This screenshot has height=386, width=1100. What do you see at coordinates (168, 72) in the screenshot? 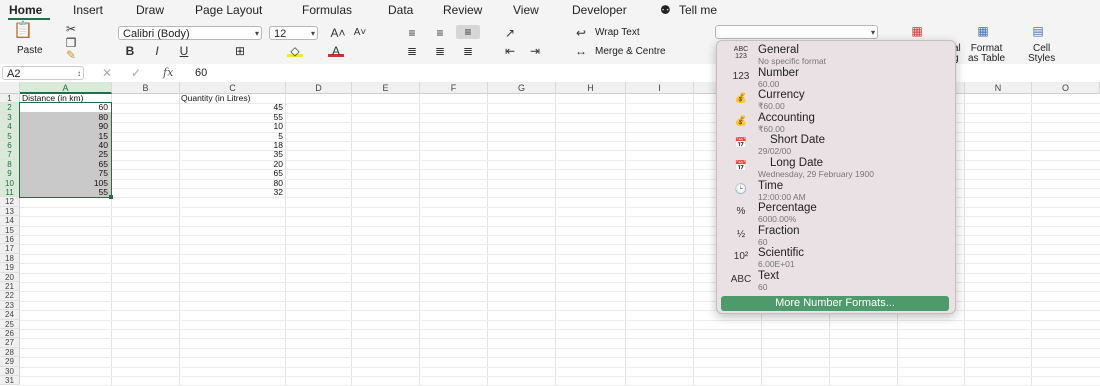
I see `function-icon: fx` at bounding box center [168, 72].